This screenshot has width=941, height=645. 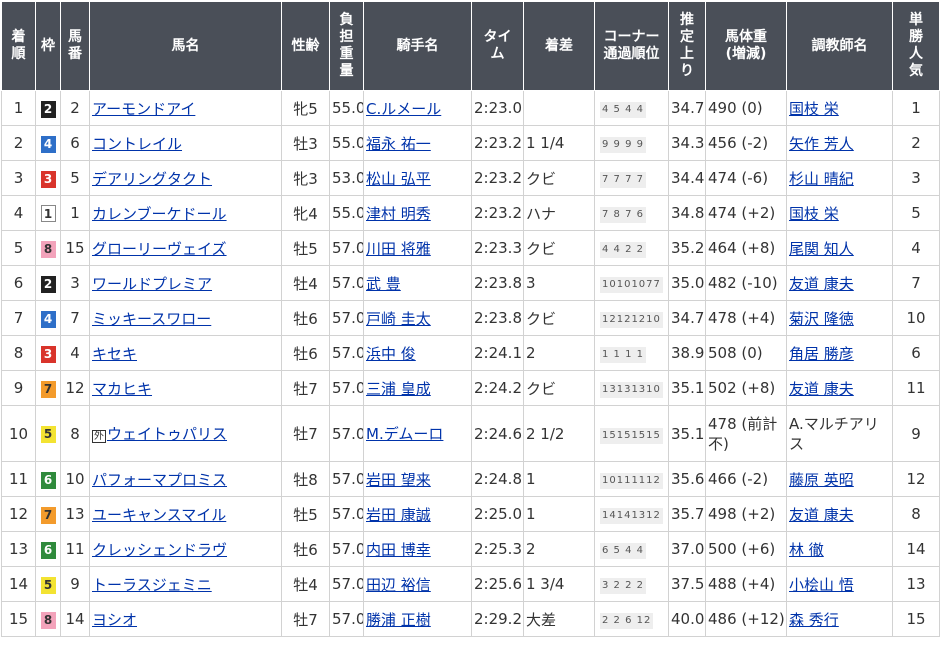 What do you see at coordinates (122, 389) in the screenshot?
I see `horse-name-link: マカヒキ` at bounding box center [122, 389].